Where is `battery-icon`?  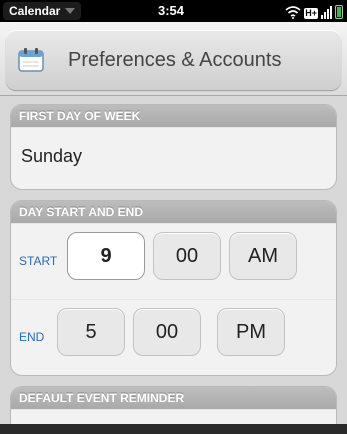
battery-icon is located at coordinates (339, 12).